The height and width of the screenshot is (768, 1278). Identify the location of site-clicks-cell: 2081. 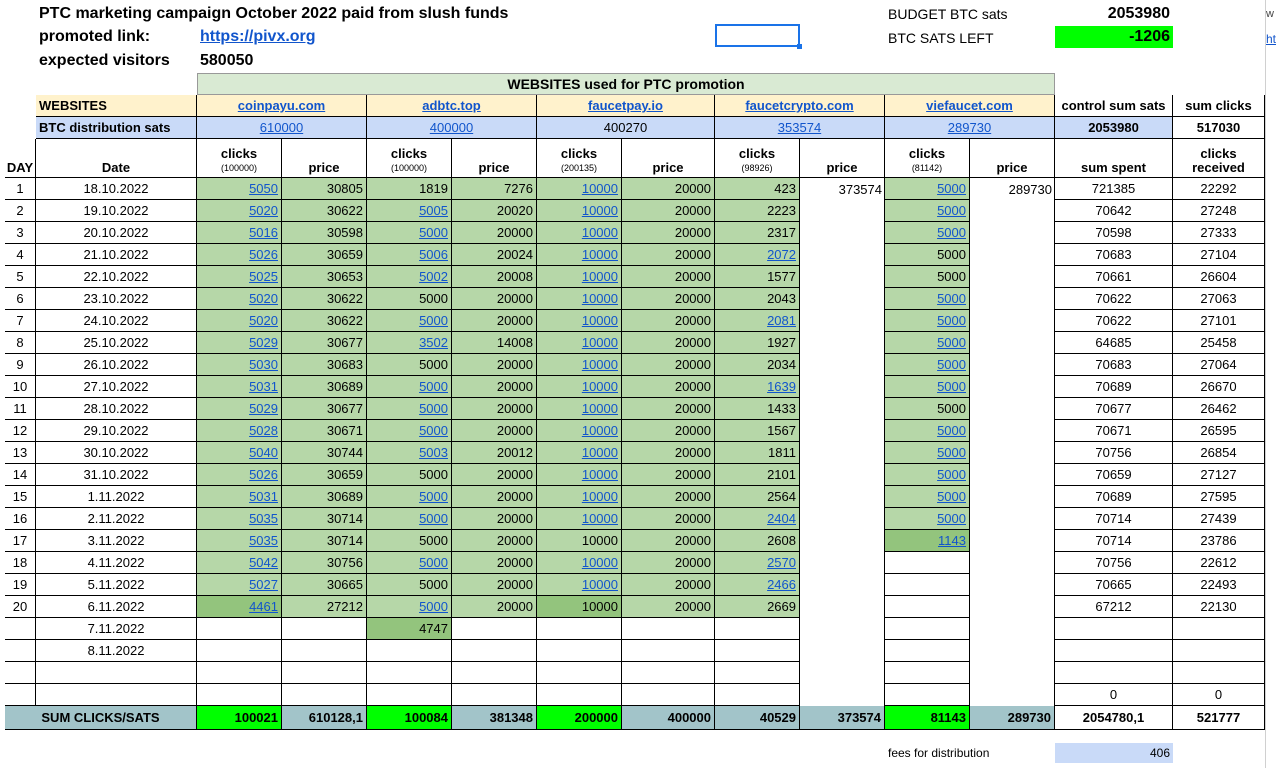
(757, 321).